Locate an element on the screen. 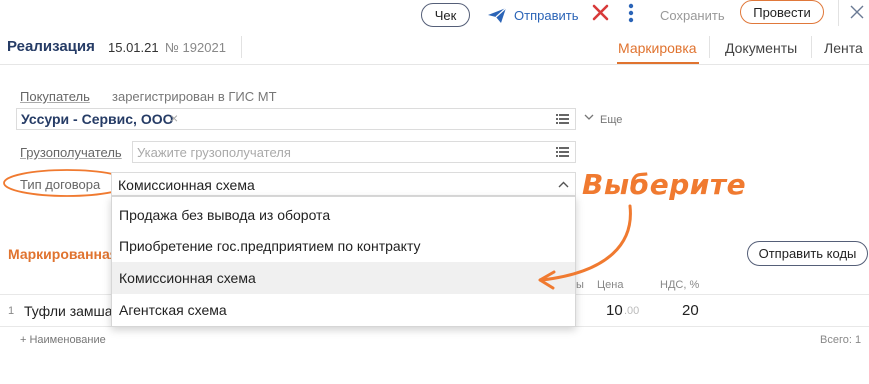 The width and height of the screenshot is (869, 384). check-button: Чек is located at coordinates (445, 15).